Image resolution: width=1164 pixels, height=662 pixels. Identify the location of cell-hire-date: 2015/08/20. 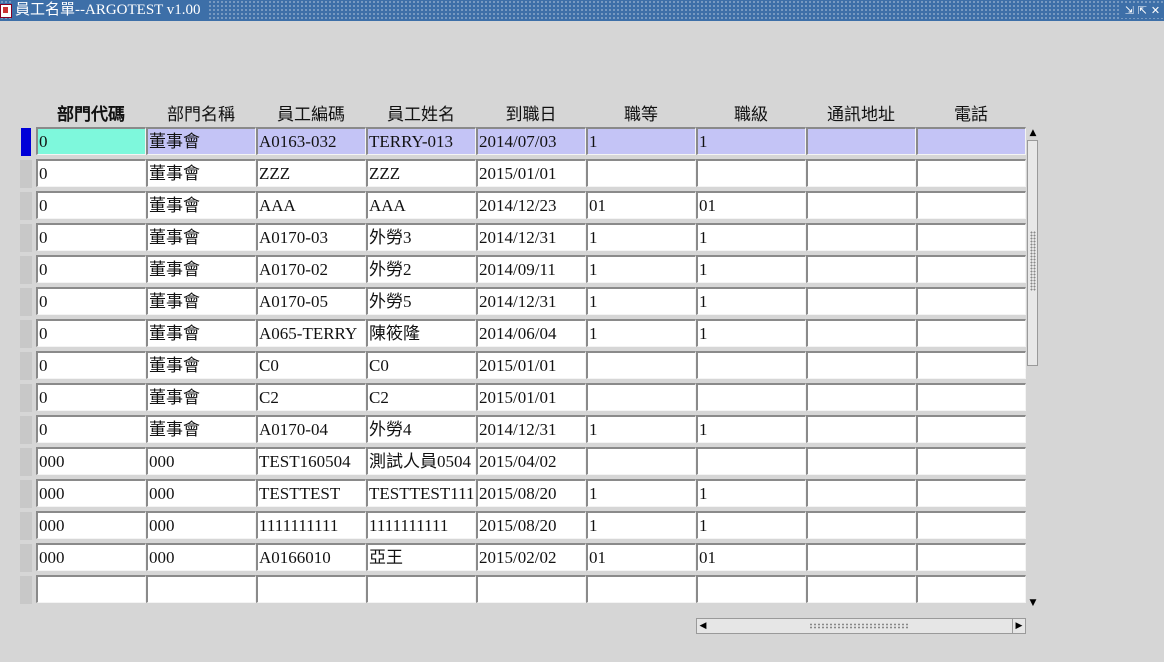
(531, 525).